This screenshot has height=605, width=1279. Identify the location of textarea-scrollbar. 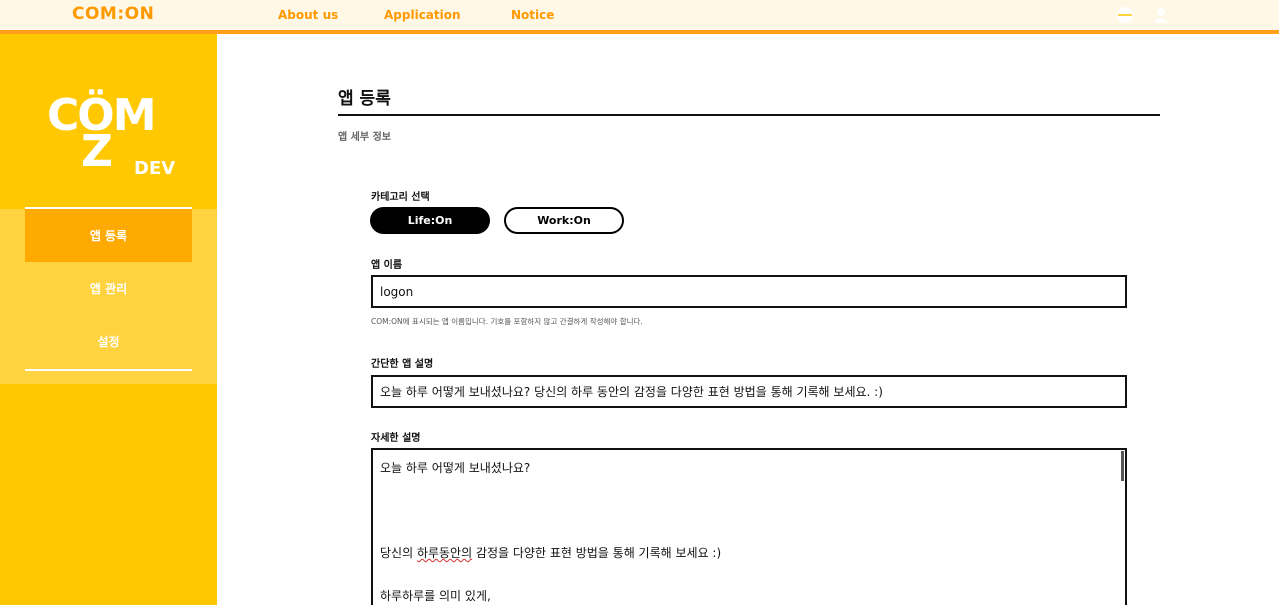
(1122, 466).